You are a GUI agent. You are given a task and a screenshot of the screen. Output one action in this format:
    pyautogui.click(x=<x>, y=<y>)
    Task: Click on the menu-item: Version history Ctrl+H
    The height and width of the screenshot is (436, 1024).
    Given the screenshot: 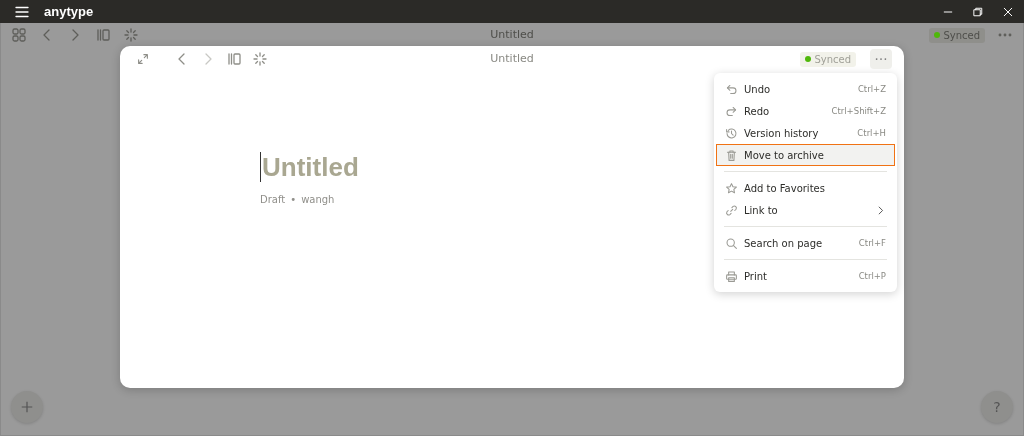 What is the action you would take?
    pyautogui.click(x=805, y=133)
    